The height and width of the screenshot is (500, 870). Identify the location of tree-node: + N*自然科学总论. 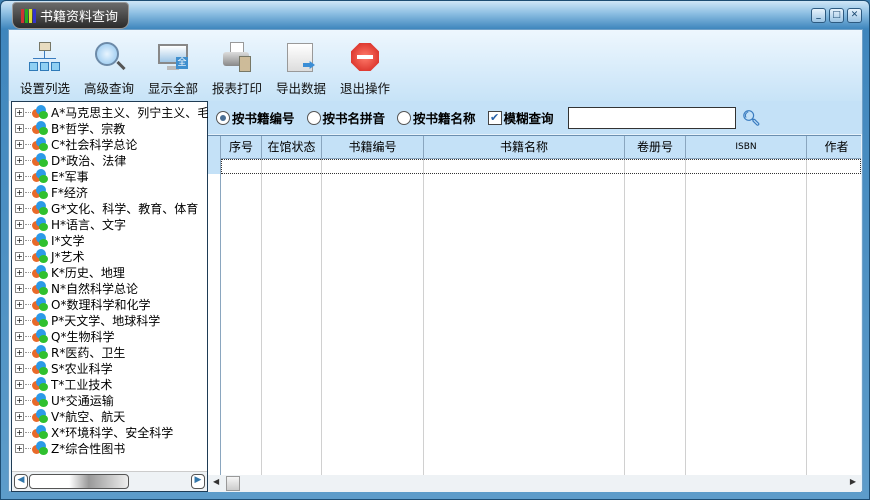
(76, 288).